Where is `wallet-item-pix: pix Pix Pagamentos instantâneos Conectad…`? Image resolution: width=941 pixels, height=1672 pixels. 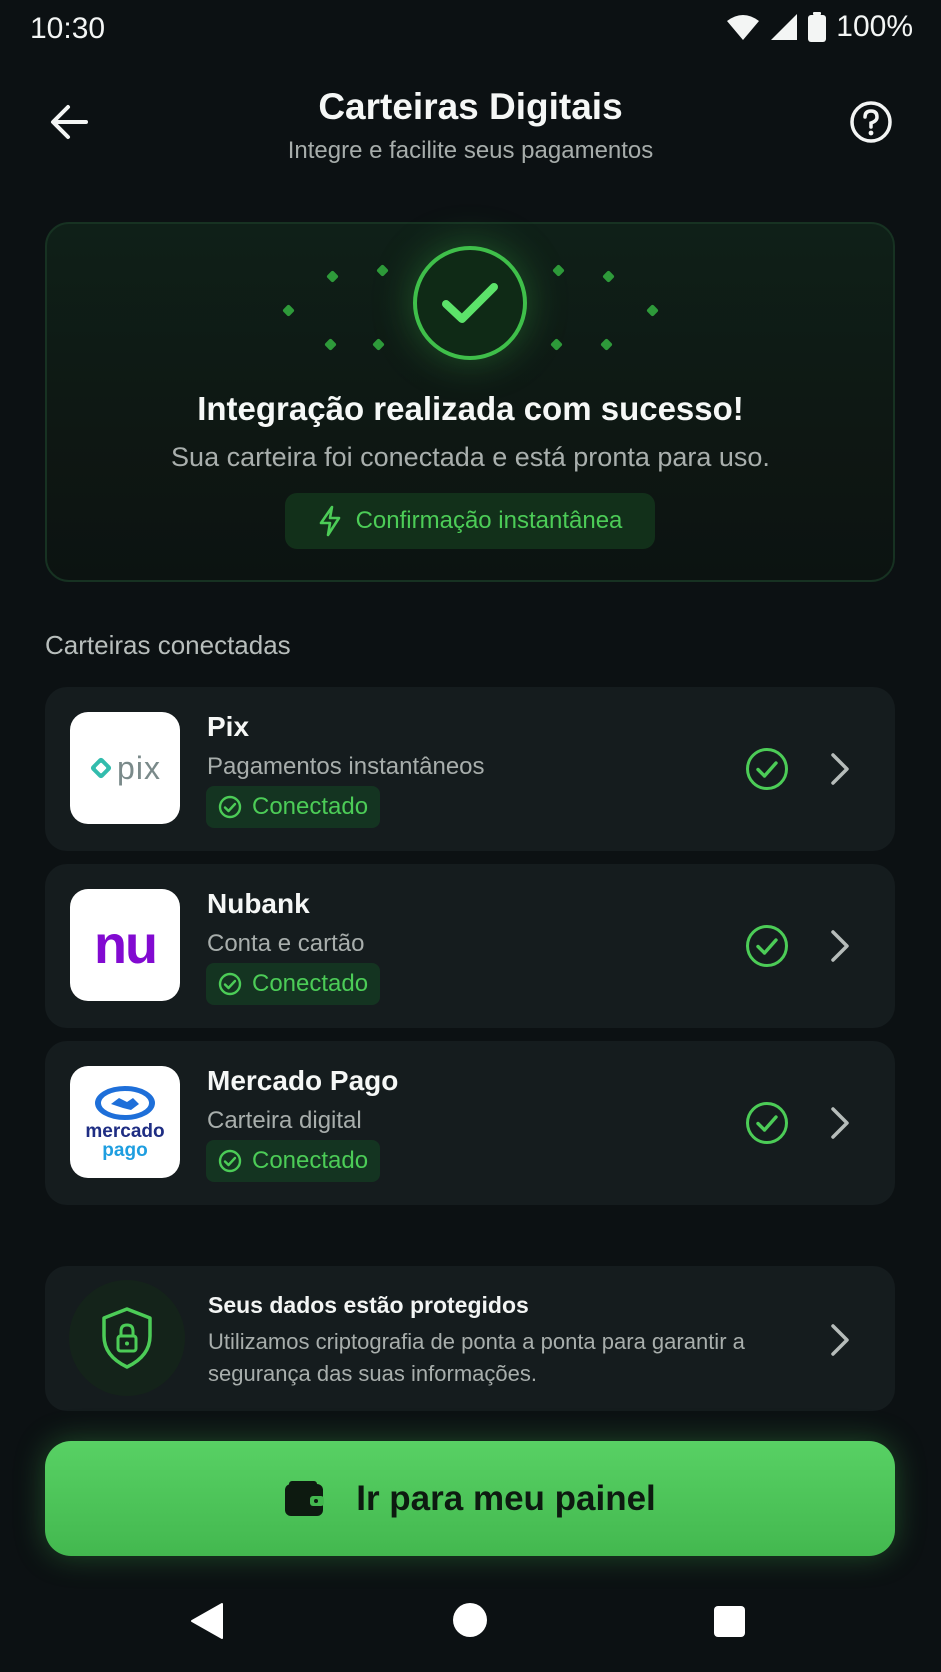 wallet-item-pix: pix Pix Pagamentos instantâneos Conectad… is located at coordinates (470, 769).